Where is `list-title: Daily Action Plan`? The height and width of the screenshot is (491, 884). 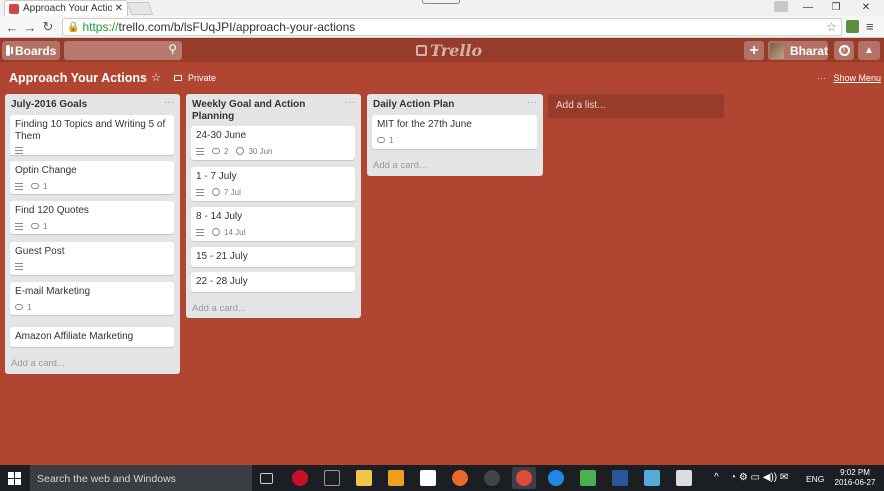
list-title: Daily Action Plan is located at coordinates (413, 105).